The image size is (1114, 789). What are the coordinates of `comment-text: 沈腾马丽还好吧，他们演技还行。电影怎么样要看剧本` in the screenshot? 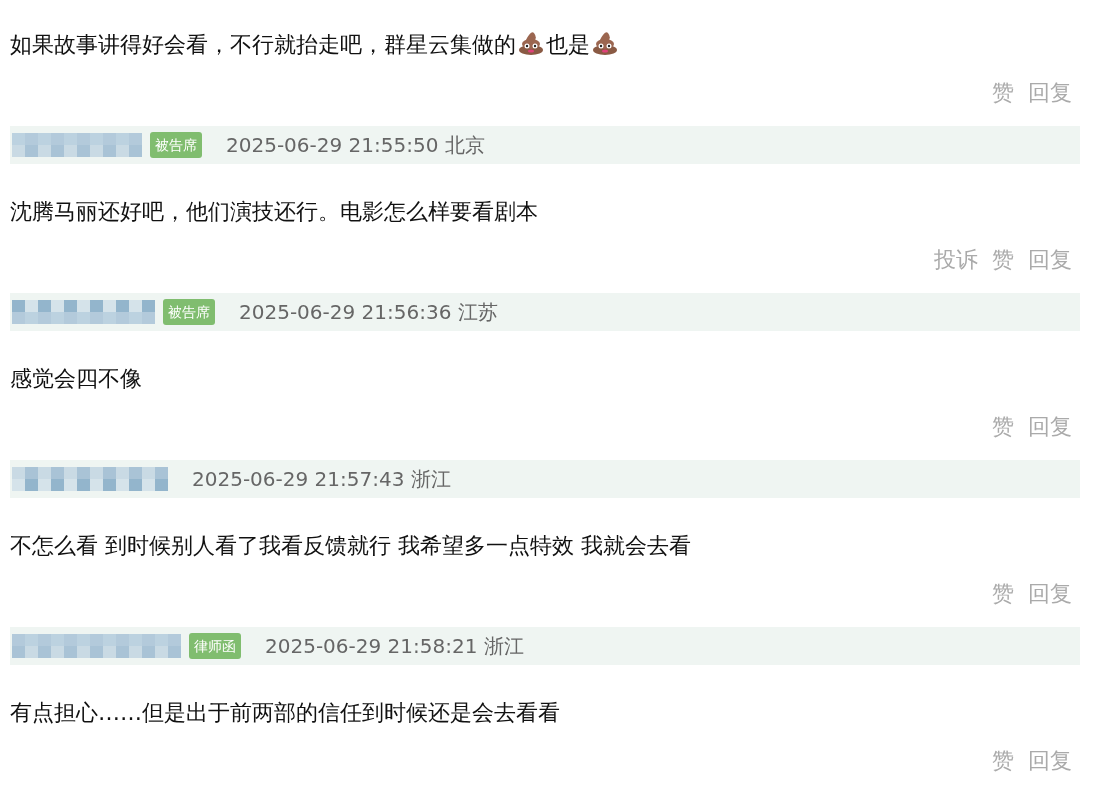 It's located at (274, 211).